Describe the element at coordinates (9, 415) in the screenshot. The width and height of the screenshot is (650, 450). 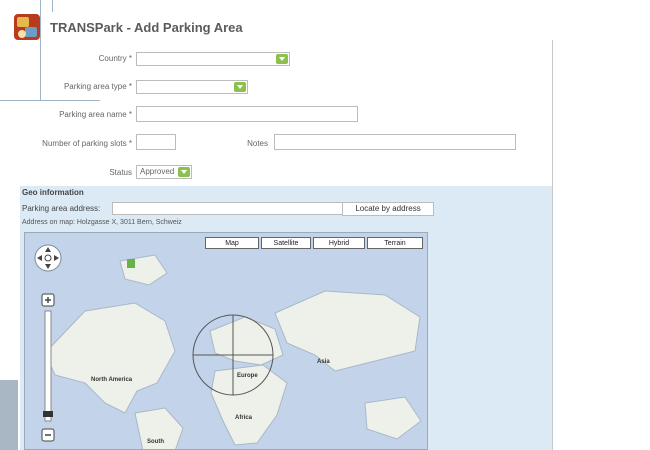
I see `background-block` at that location.